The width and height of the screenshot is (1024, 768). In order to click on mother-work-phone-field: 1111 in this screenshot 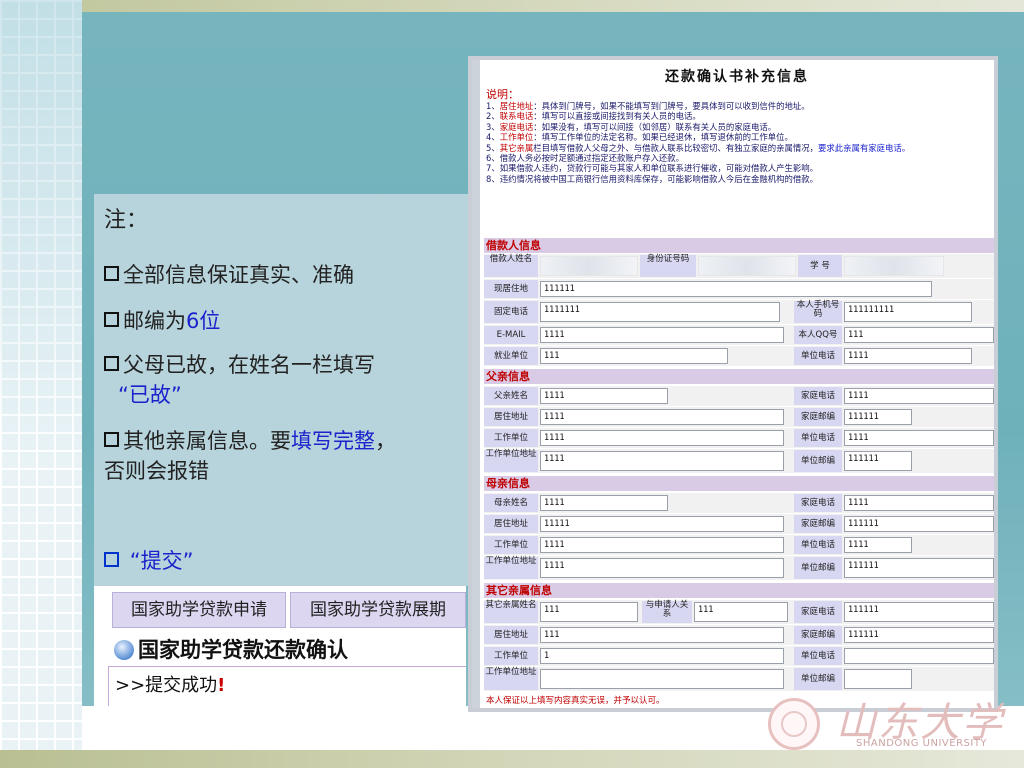, I will do `click(878, 545)`.